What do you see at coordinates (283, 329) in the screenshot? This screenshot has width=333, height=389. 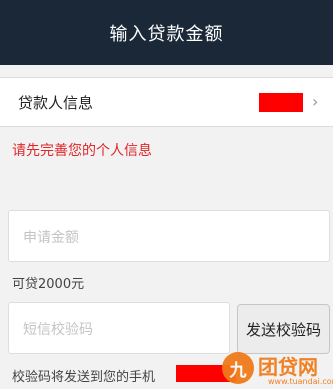 I see `send-code-button: 发送校验码` at bounding box center [283, 329].